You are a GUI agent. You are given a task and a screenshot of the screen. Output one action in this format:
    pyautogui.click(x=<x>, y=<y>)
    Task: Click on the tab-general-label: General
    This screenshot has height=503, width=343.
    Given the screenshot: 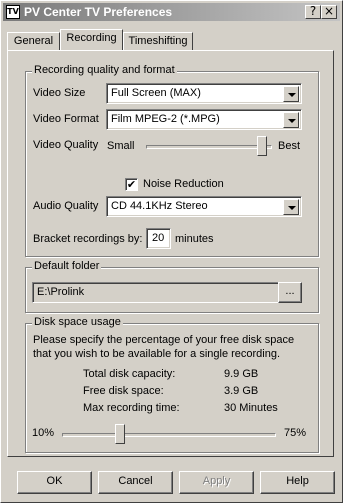 What is the action you would take?
    pyautogui.click(x=33, y=41)
    